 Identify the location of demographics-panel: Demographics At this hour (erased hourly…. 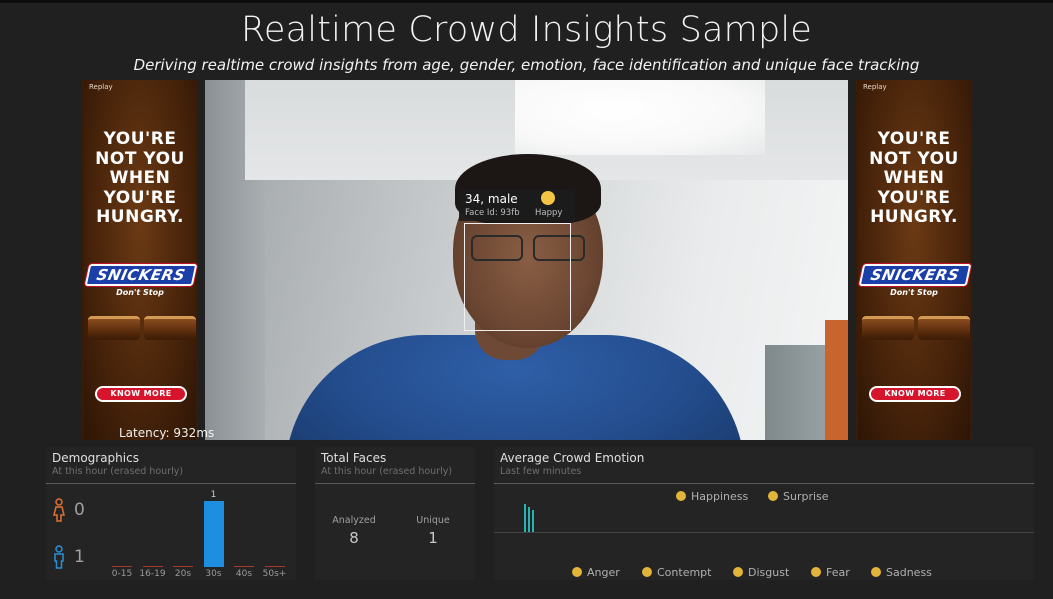
(171, 513).